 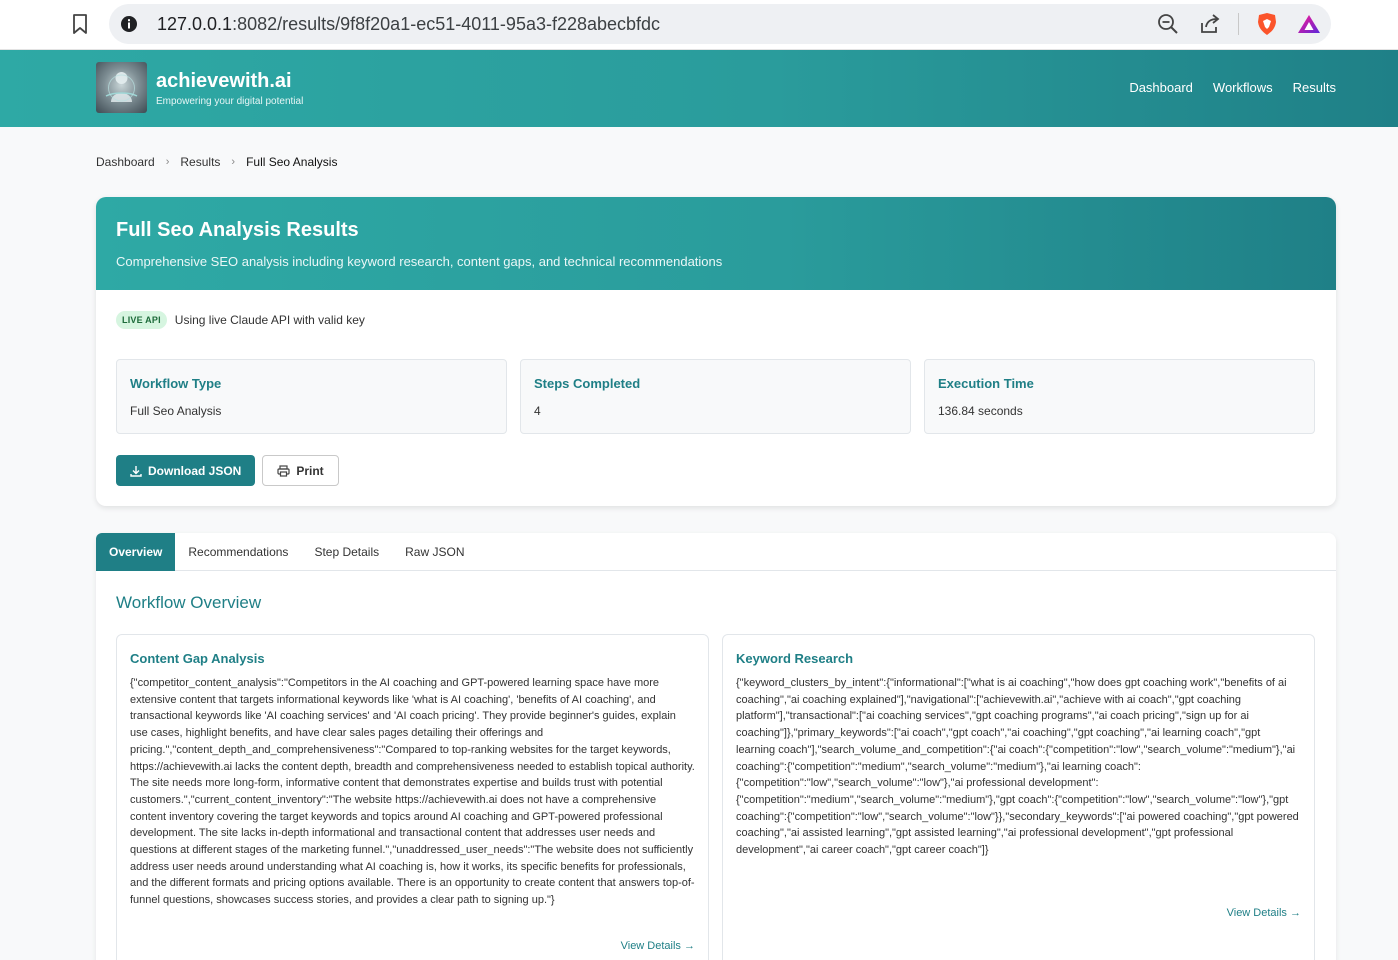 I want to click on stat-label: Execution Time, so click(x=986, y=383).